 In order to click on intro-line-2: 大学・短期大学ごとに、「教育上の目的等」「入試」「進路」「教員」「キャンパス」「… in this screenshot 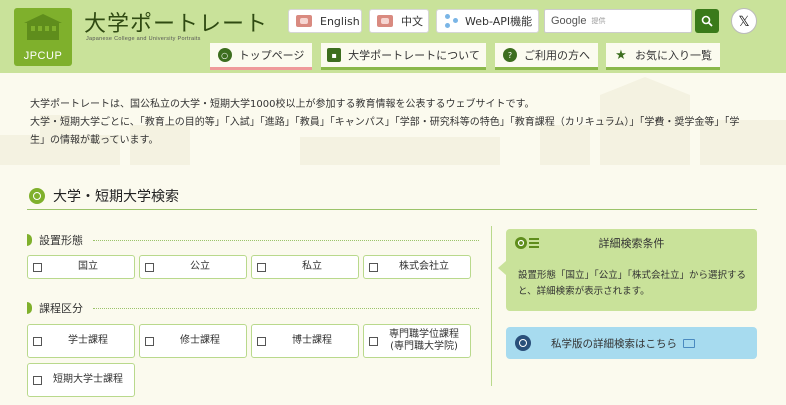, I will do `click(385, 131)`.